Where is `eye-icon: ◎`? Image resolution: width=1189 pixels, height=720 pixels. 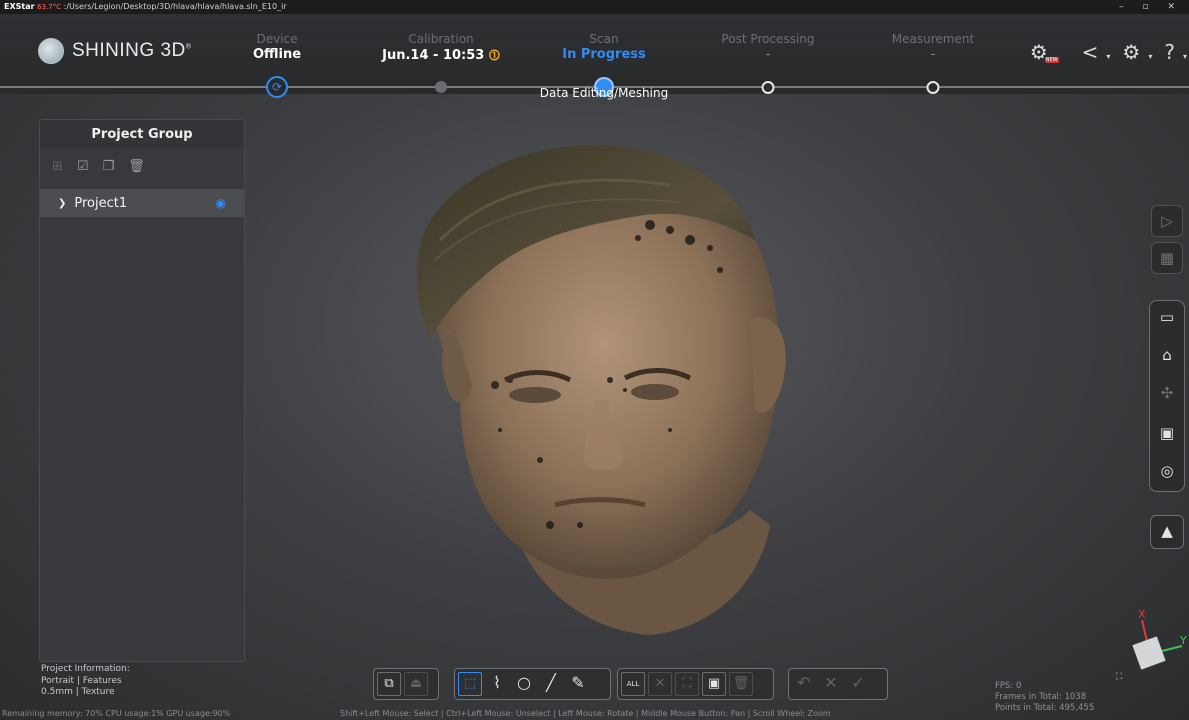
eye-icon: ◎ is located at coordinates (1167, 472).